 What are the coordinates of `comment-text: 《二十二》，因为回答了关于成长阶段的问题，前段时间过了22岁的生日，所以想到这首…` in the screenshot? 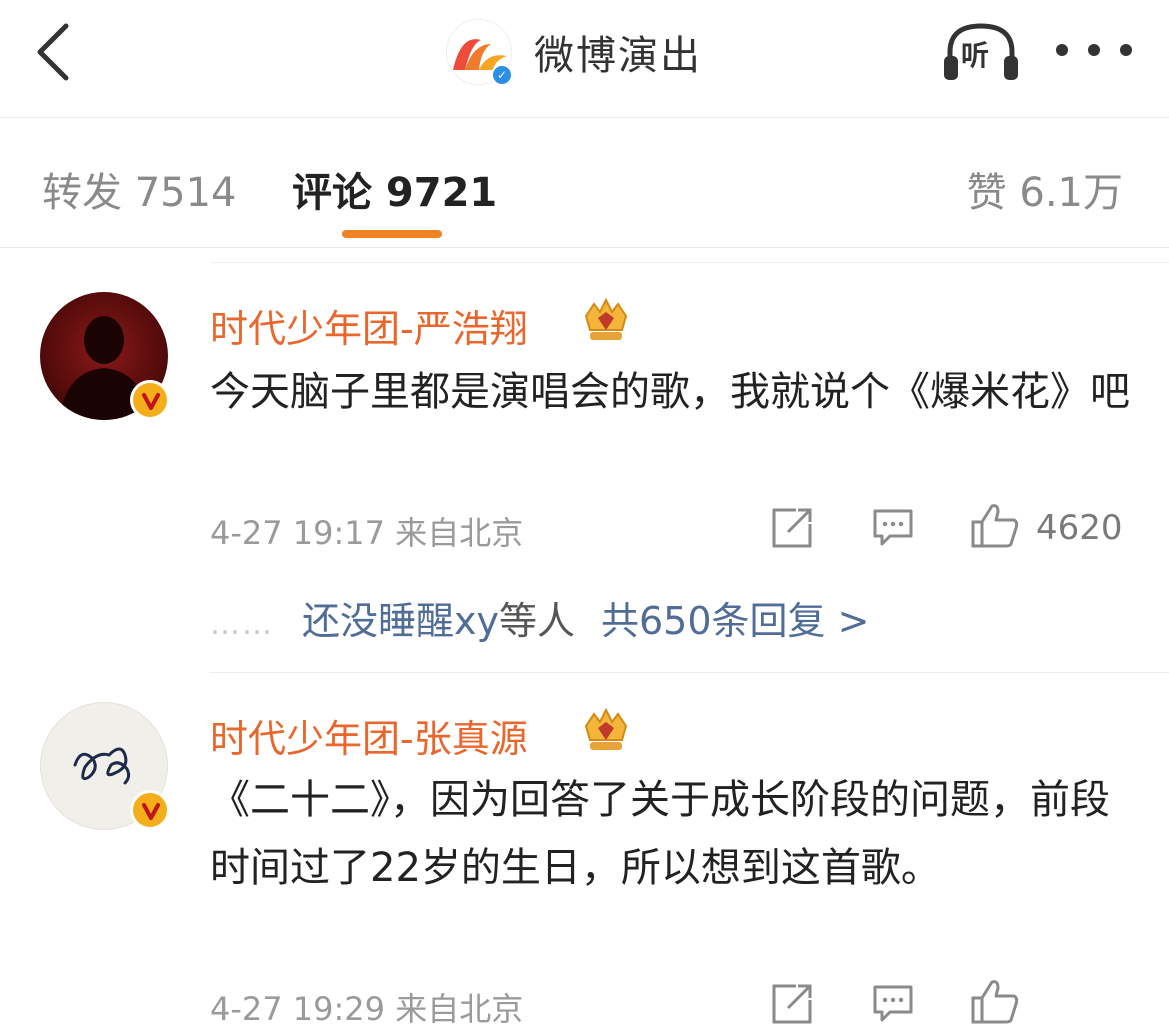 It's located at (660, 834).